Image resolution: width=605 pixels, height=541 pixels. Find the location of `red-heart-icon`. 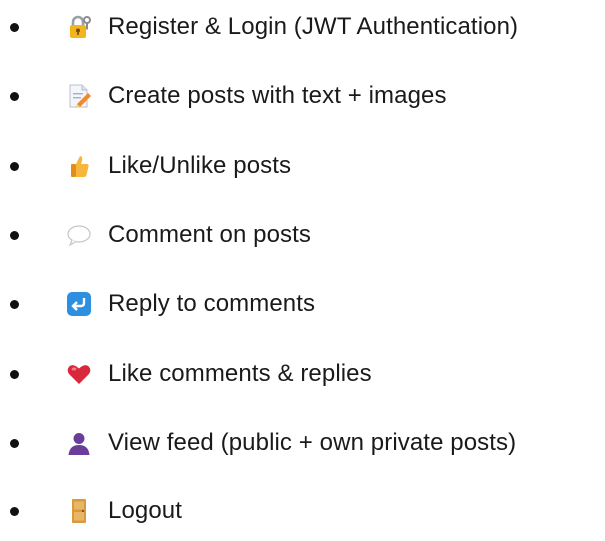

red-heart-icon is located at coordinates (79, 374).